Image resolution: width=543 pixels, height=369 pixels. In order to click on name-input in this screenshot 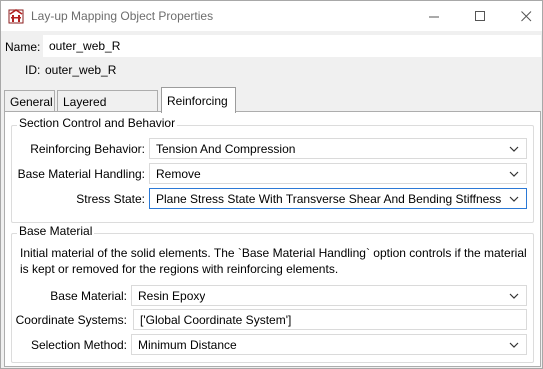, I will do `click(292, 46)`.